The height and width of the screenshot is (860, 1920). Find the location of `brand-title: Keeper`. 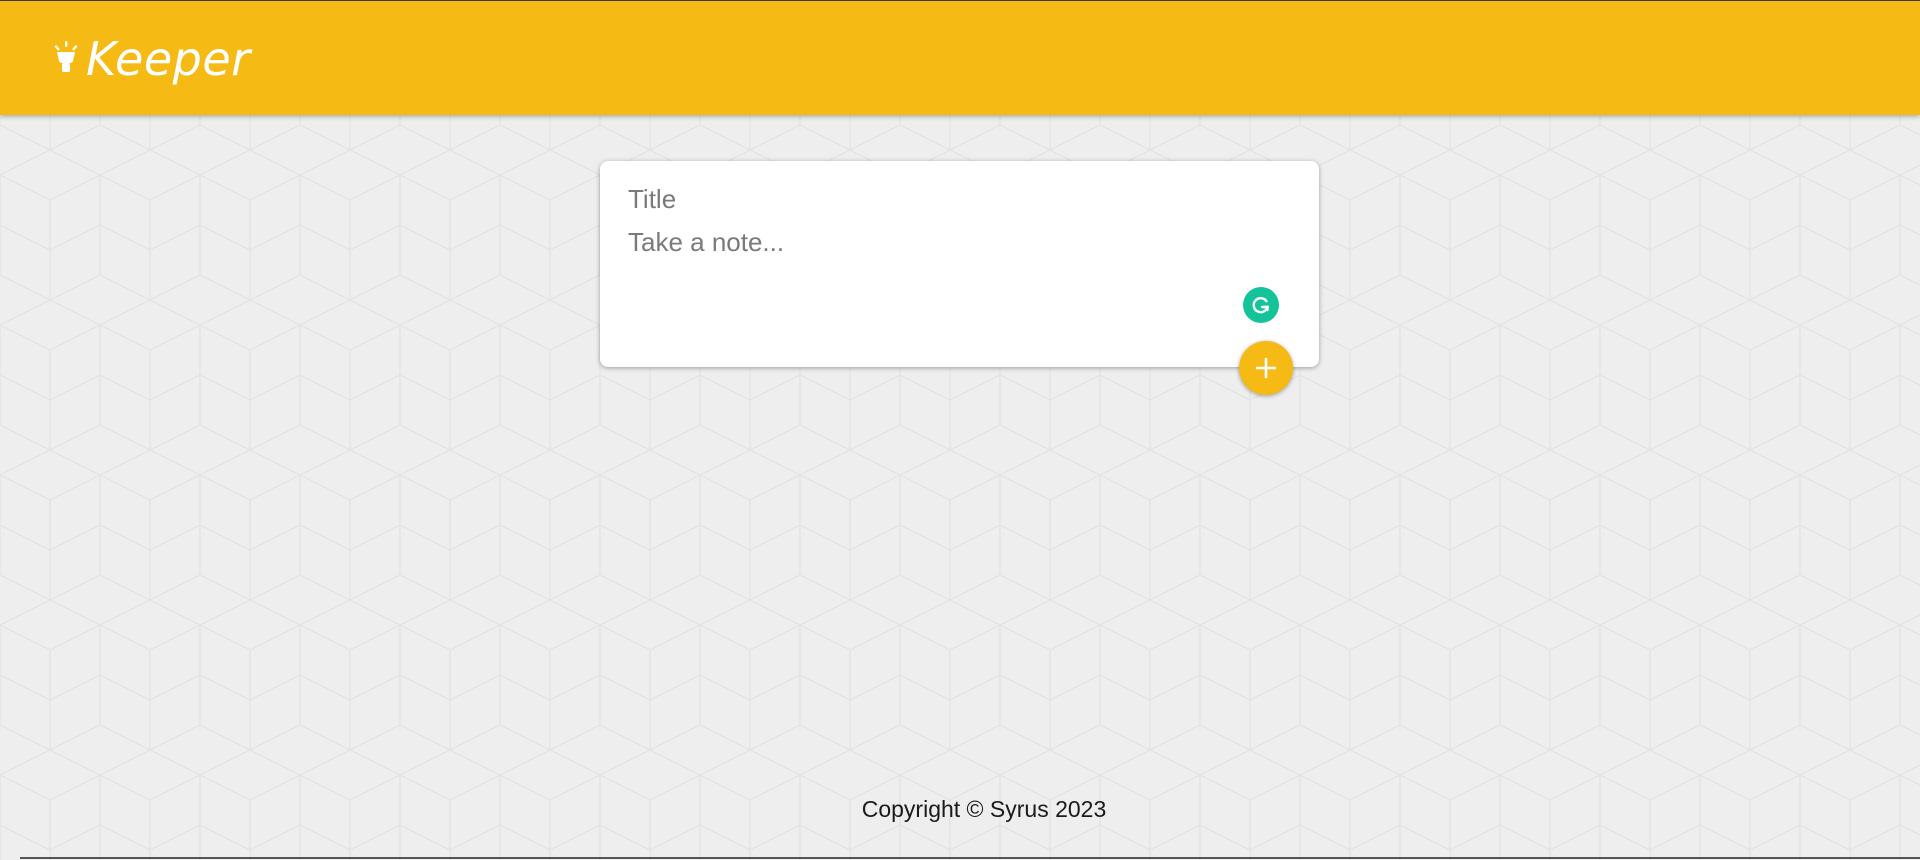

brand-title: Keeper is located at coordinates (168, 59).